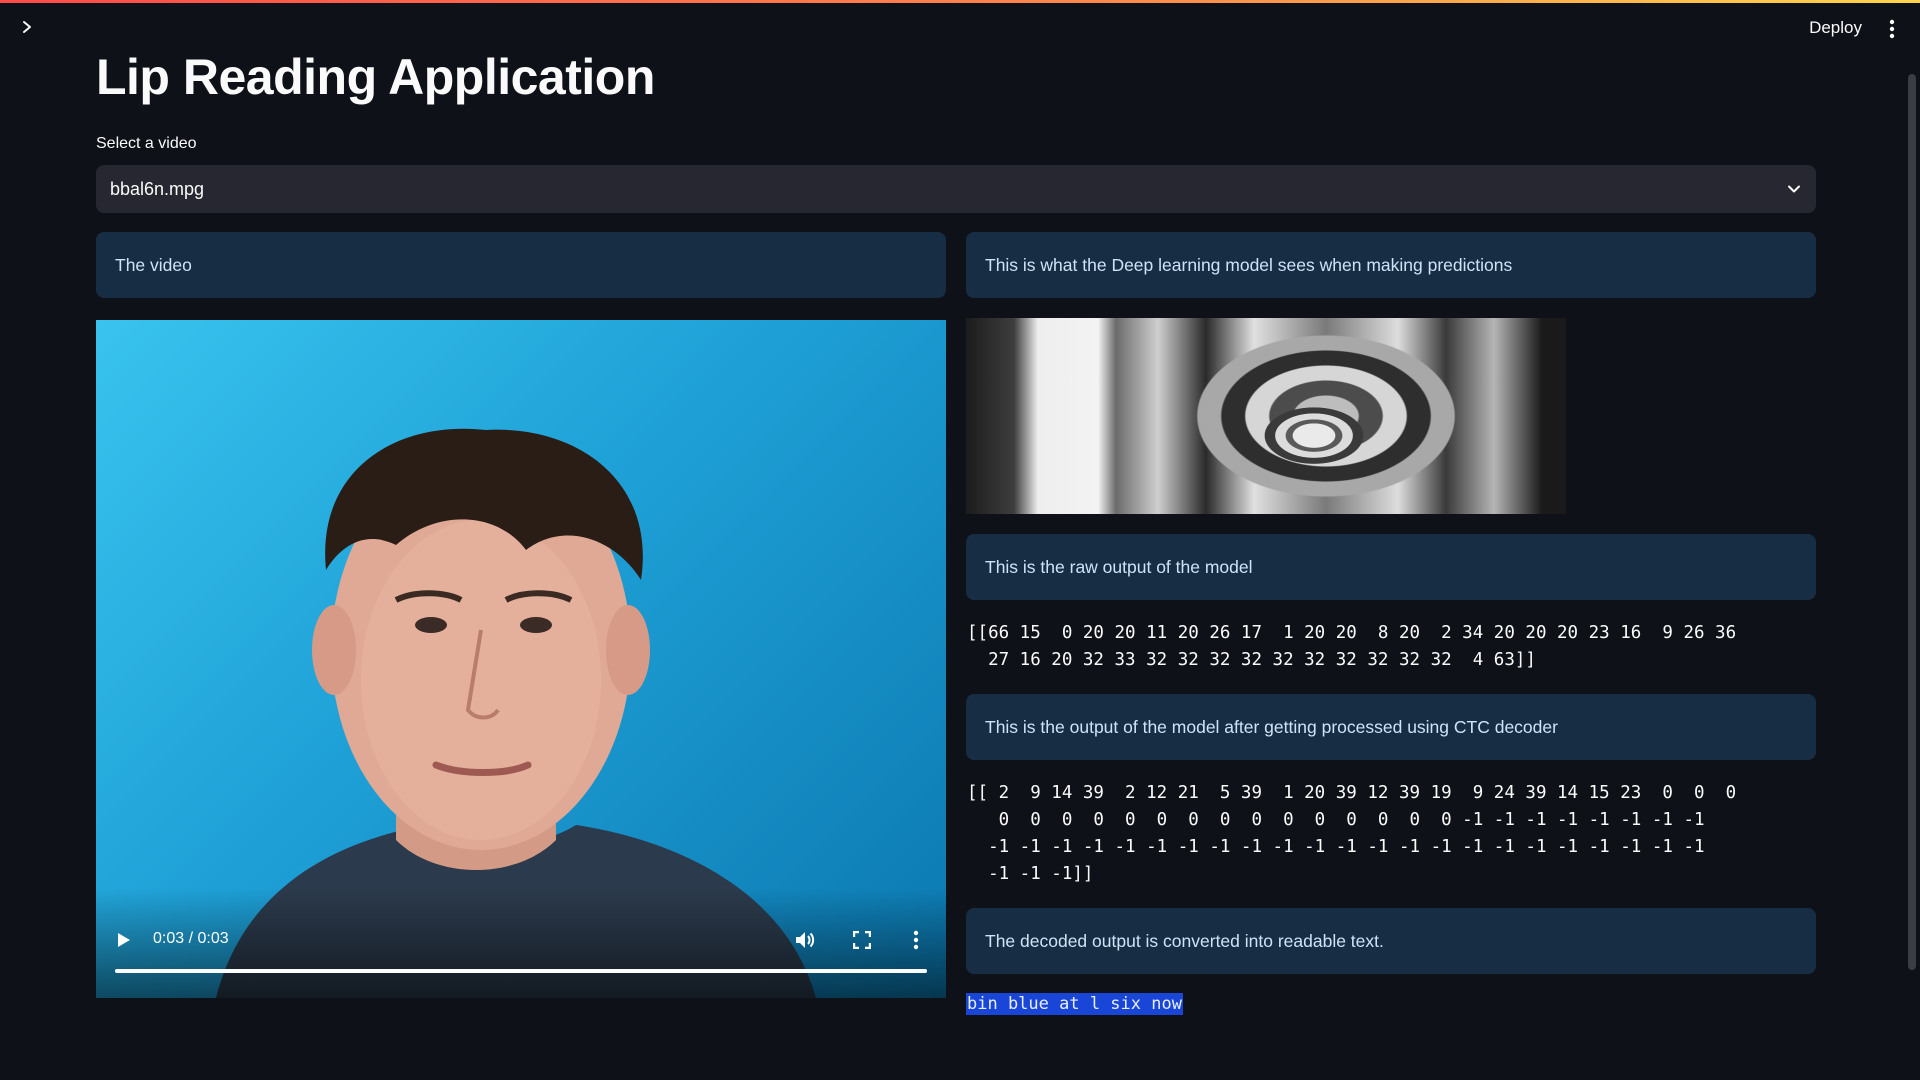 Image resolution: width=1920 pixels, height=1080 pixels. I want to click on video-info-text: The video, so click(153, 264).